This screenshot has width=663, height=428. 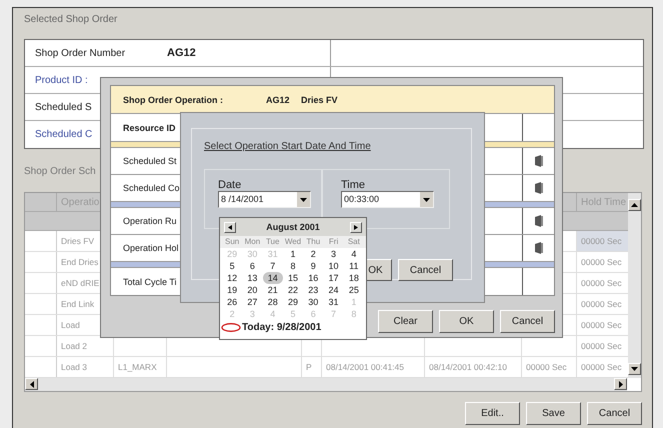 What do you see at coordinates (150, 221) in the screenshot?
I see `field-label: Operation Ru` at bounding box center [150, 221].